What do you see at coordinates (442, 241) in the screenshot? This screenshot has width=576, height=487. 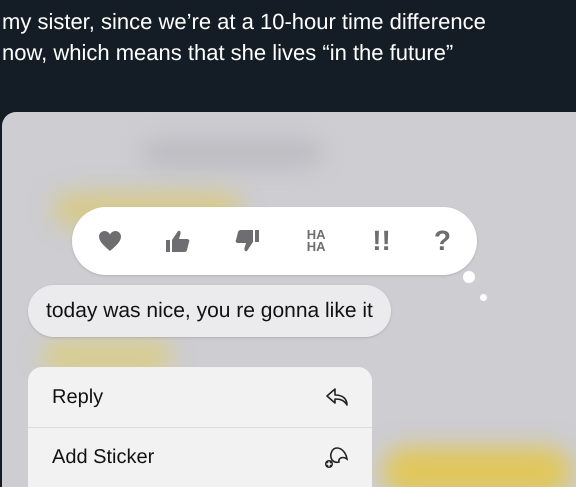 I see `reaction-button: ?` at bounding box center [442, 241].